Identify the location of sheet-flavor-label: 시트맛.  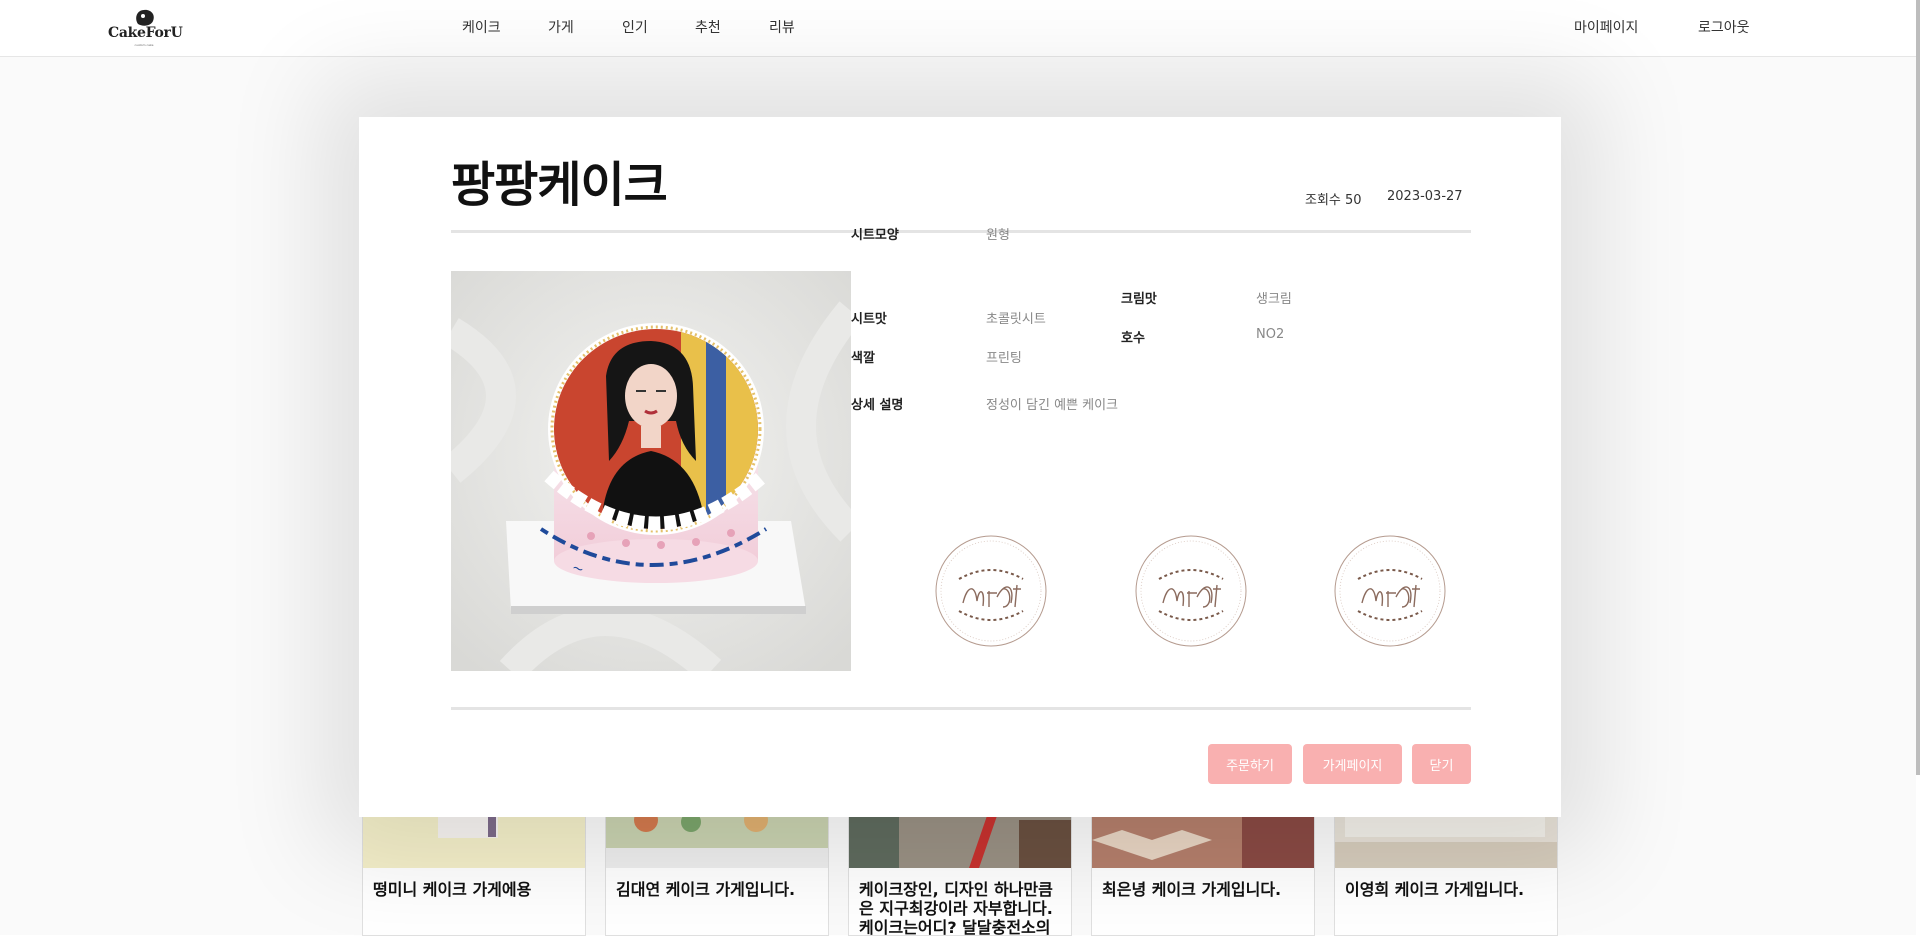
(869, 319).